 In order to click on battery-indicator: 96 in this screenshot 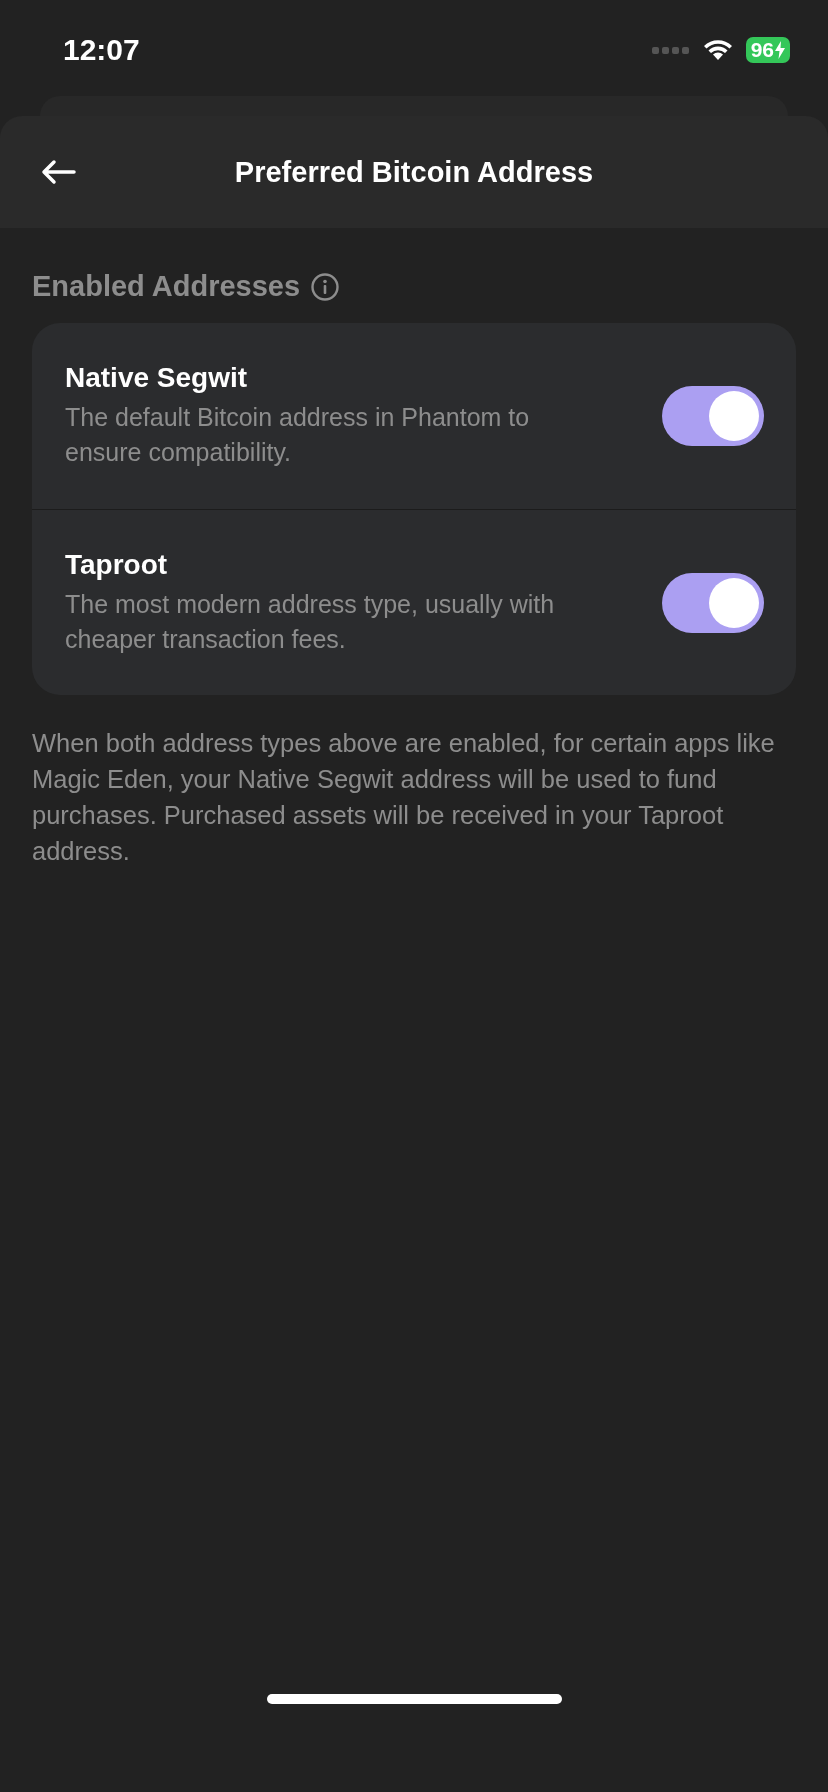, I will do `click(767, 50)`.